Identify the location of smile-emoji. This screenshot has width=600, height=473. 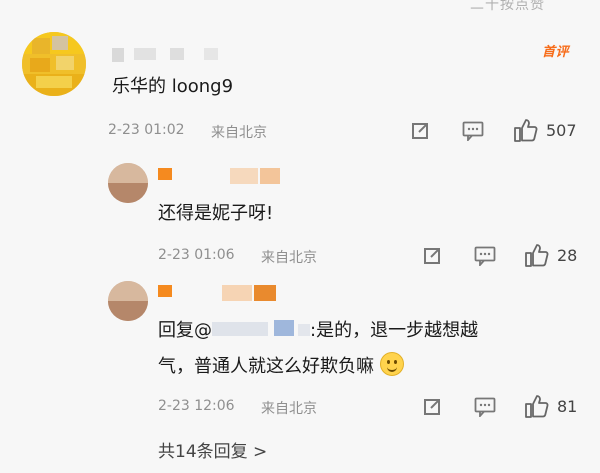
(391, 364).